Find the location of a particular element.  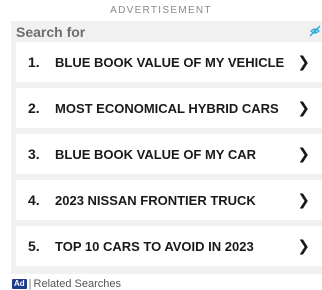

result-label: BLUE BOOK VALUE OF MY VEHICLE is located at coordinates (170, 62).